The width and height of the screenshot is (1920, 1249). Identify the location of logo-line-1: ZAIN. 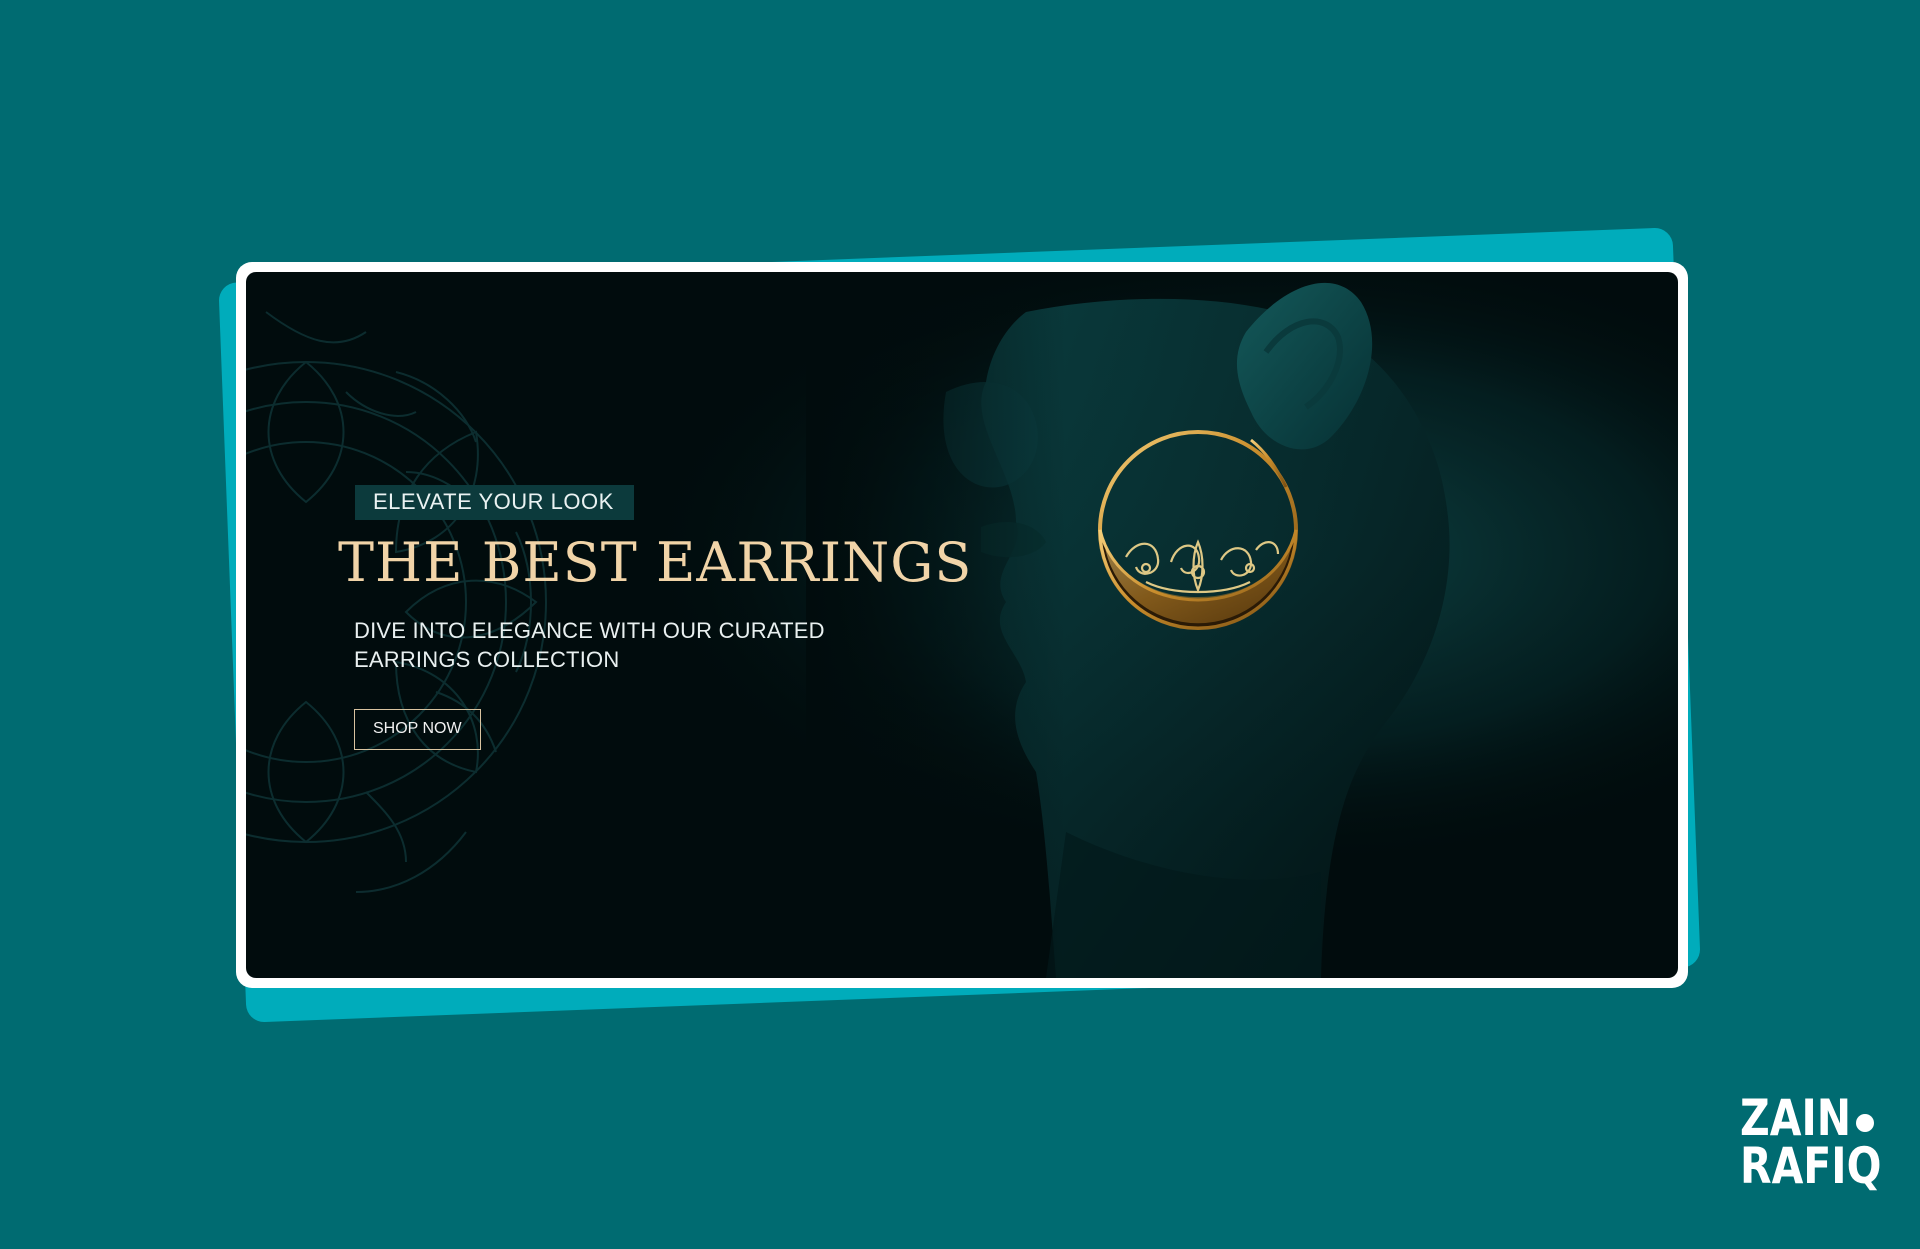
(1796, 1118).